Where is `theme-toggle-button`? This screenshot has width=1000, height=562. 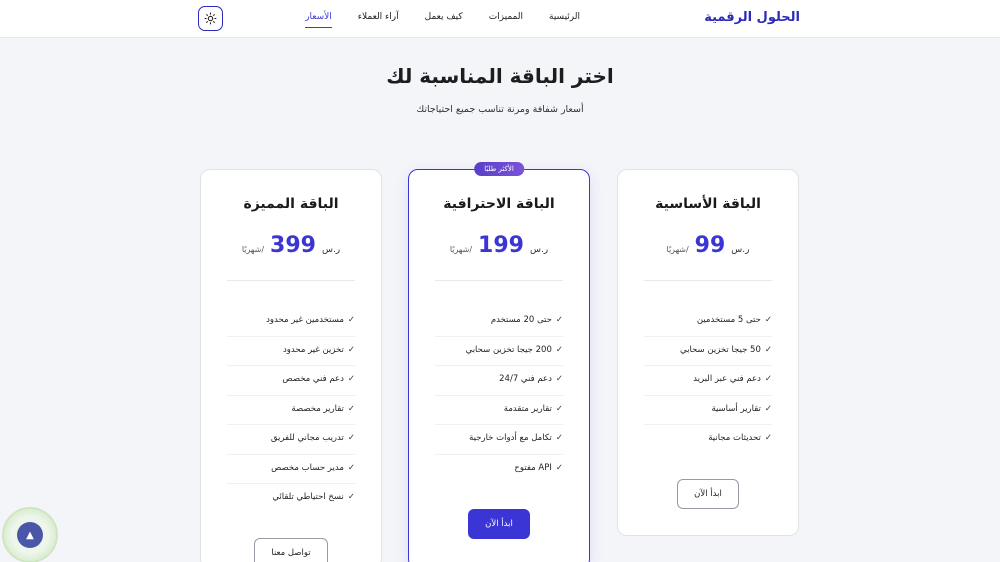 theme-toggle-button is located at coordinates (210, 18).